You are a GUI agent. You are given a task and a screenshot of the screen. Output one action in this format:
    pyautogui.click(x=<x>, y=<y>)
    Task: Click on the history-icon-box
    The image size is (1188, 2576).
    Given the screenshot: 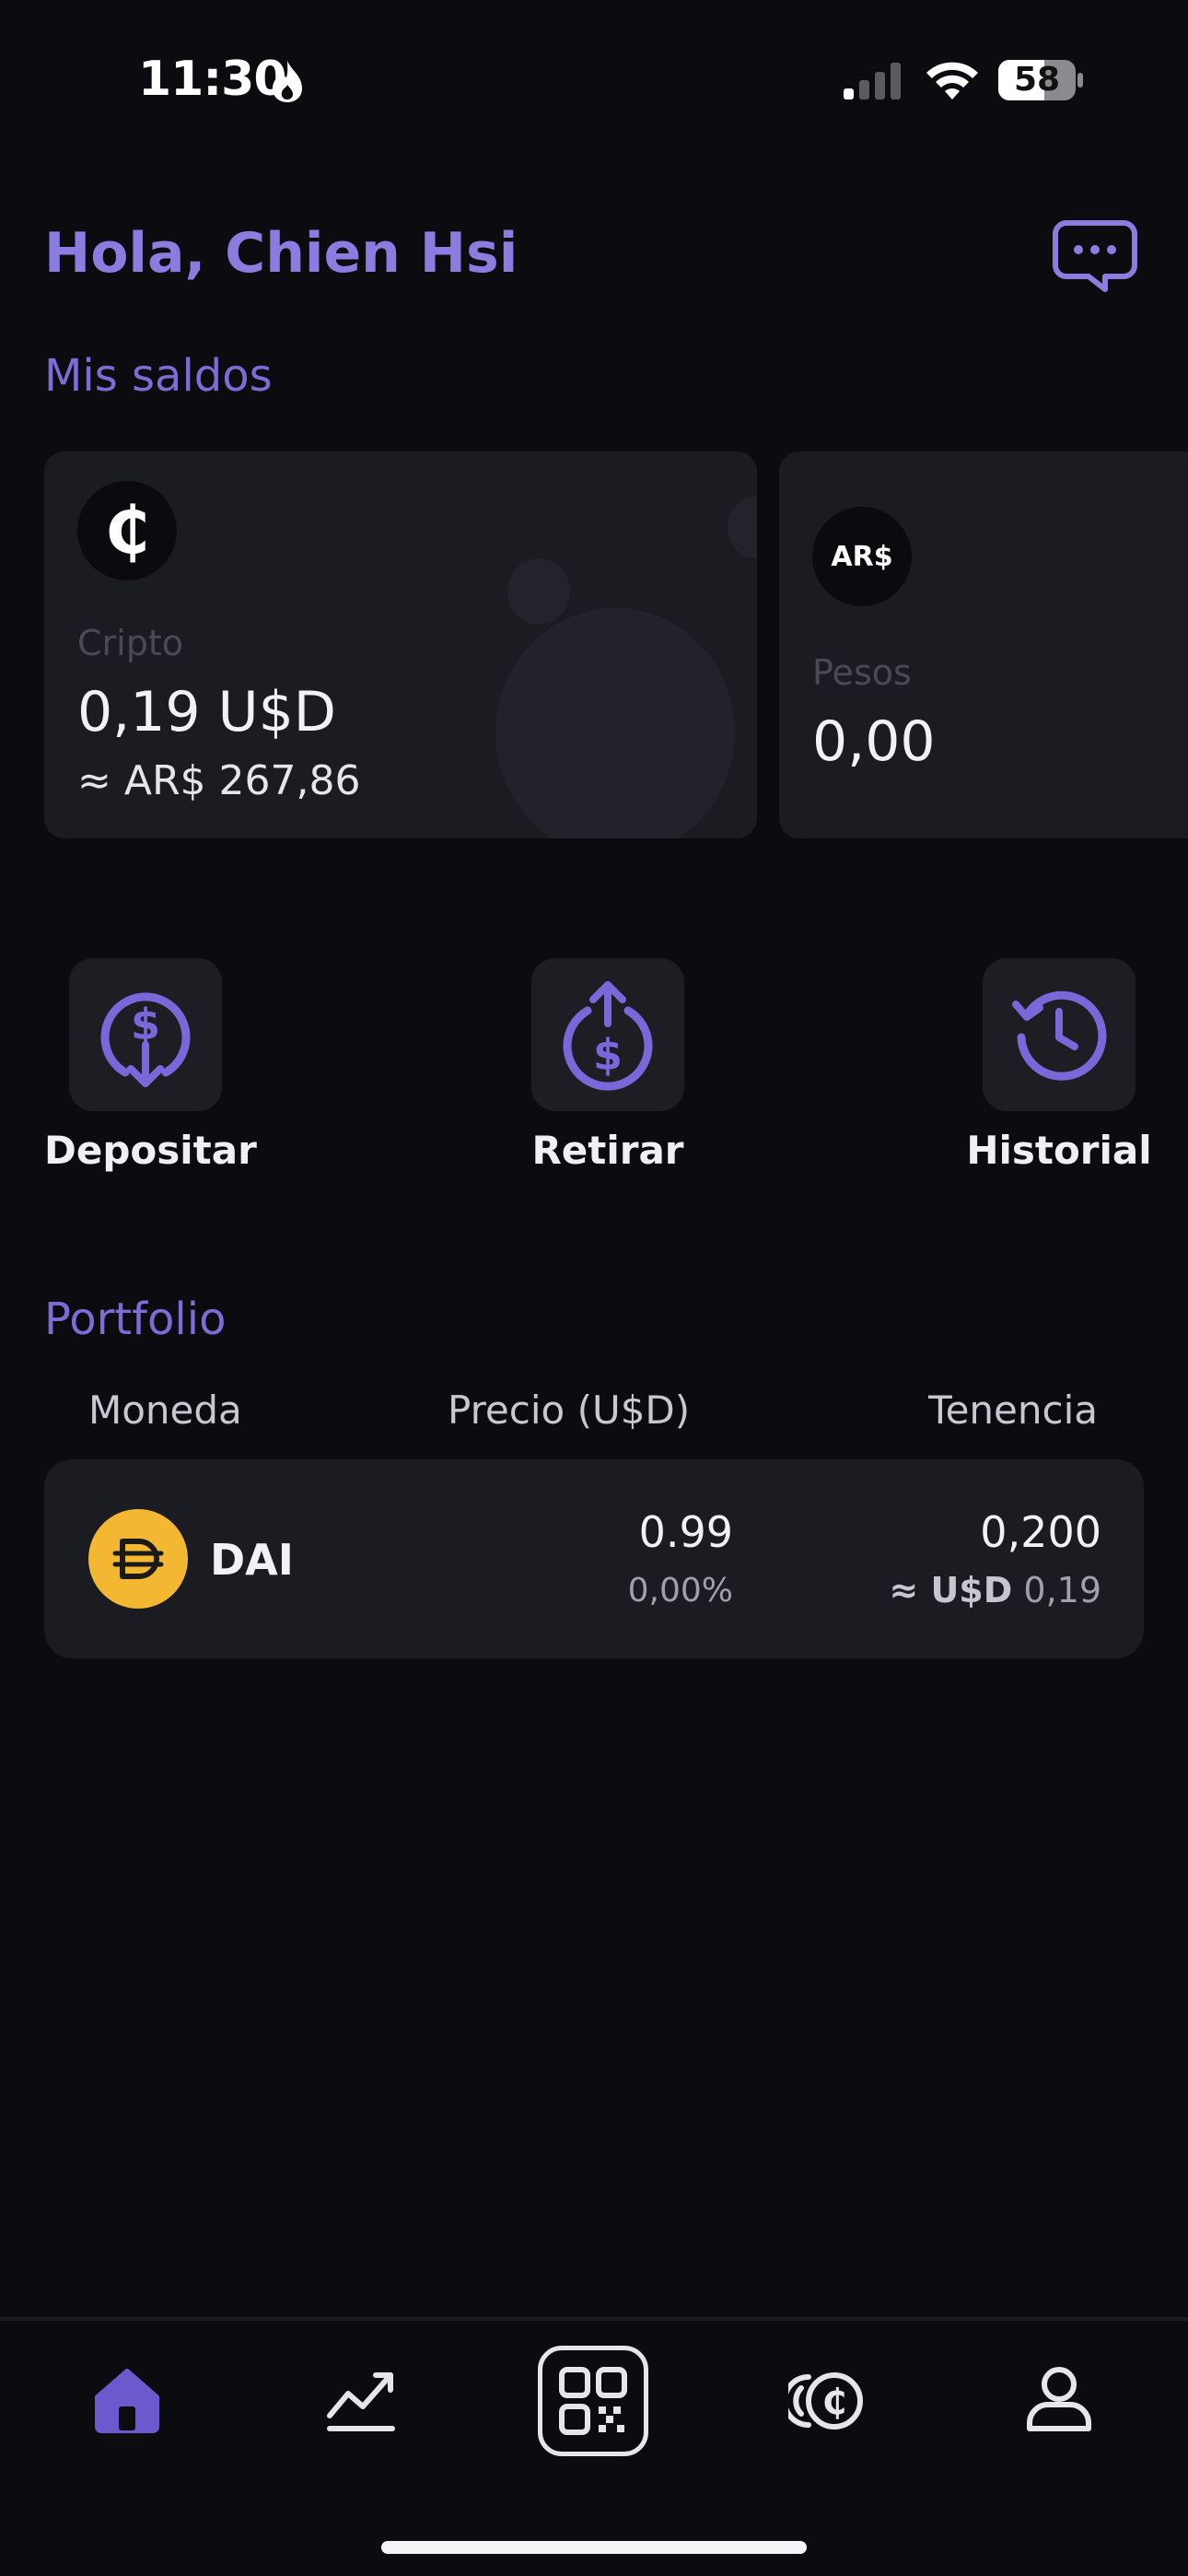 What is the action you would take?
    pyautogui.click(x=1060, y=1034)
    